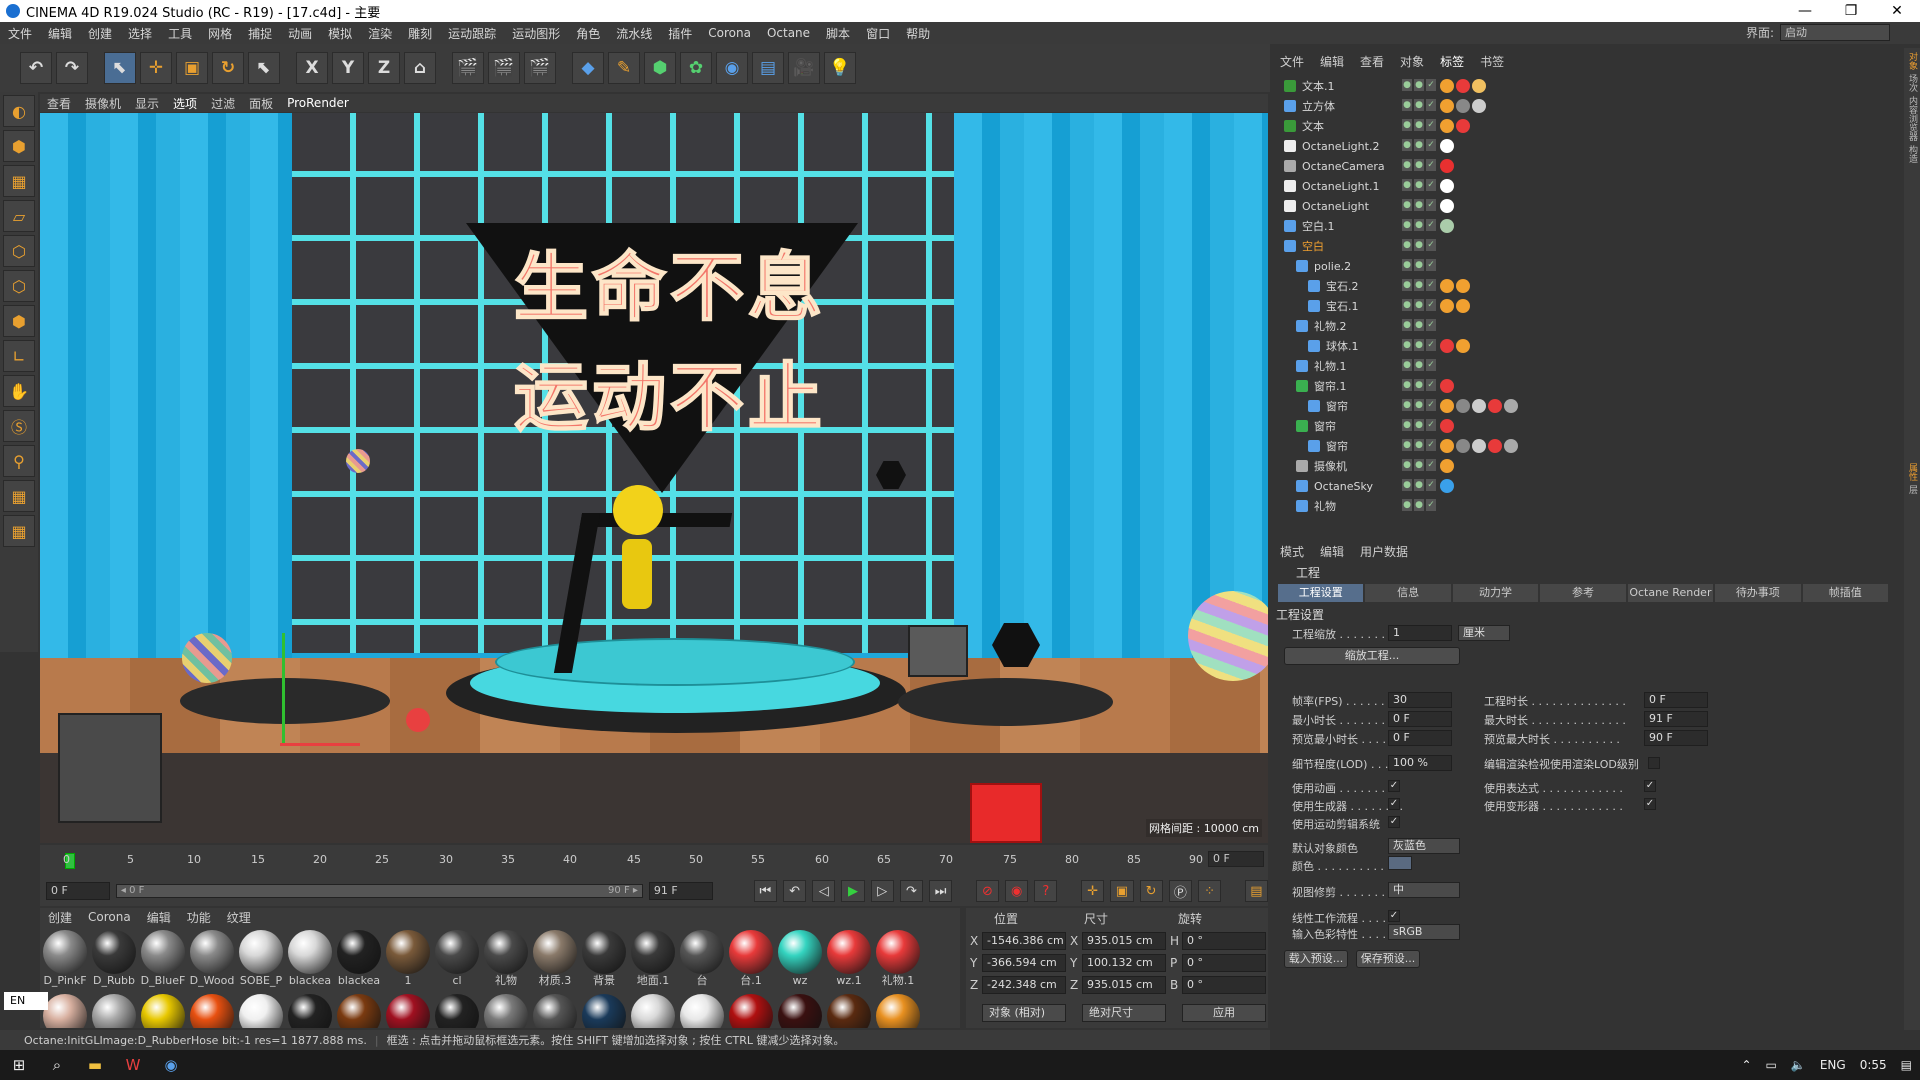  I want to click on max-time-field: 91 F, so click(1676, 719).